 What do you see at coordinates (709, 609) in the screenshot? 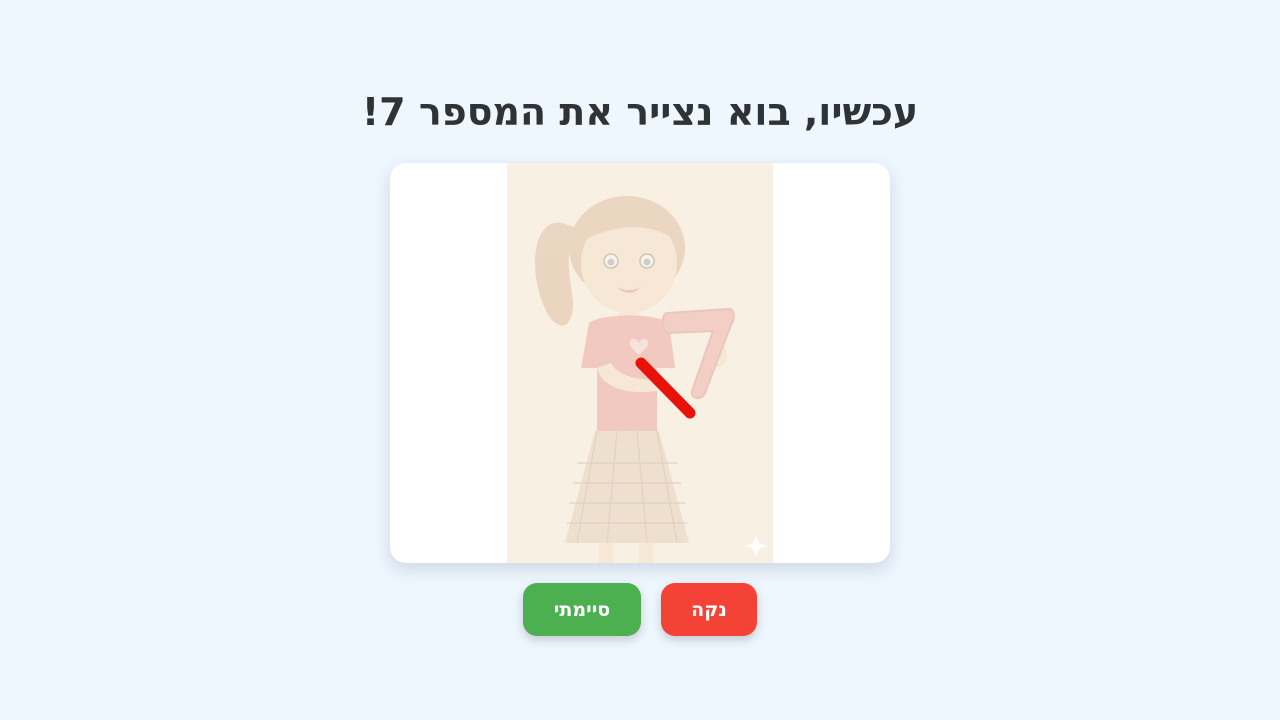
I see `clear-button: נקה` at bounding box center [709, 609].